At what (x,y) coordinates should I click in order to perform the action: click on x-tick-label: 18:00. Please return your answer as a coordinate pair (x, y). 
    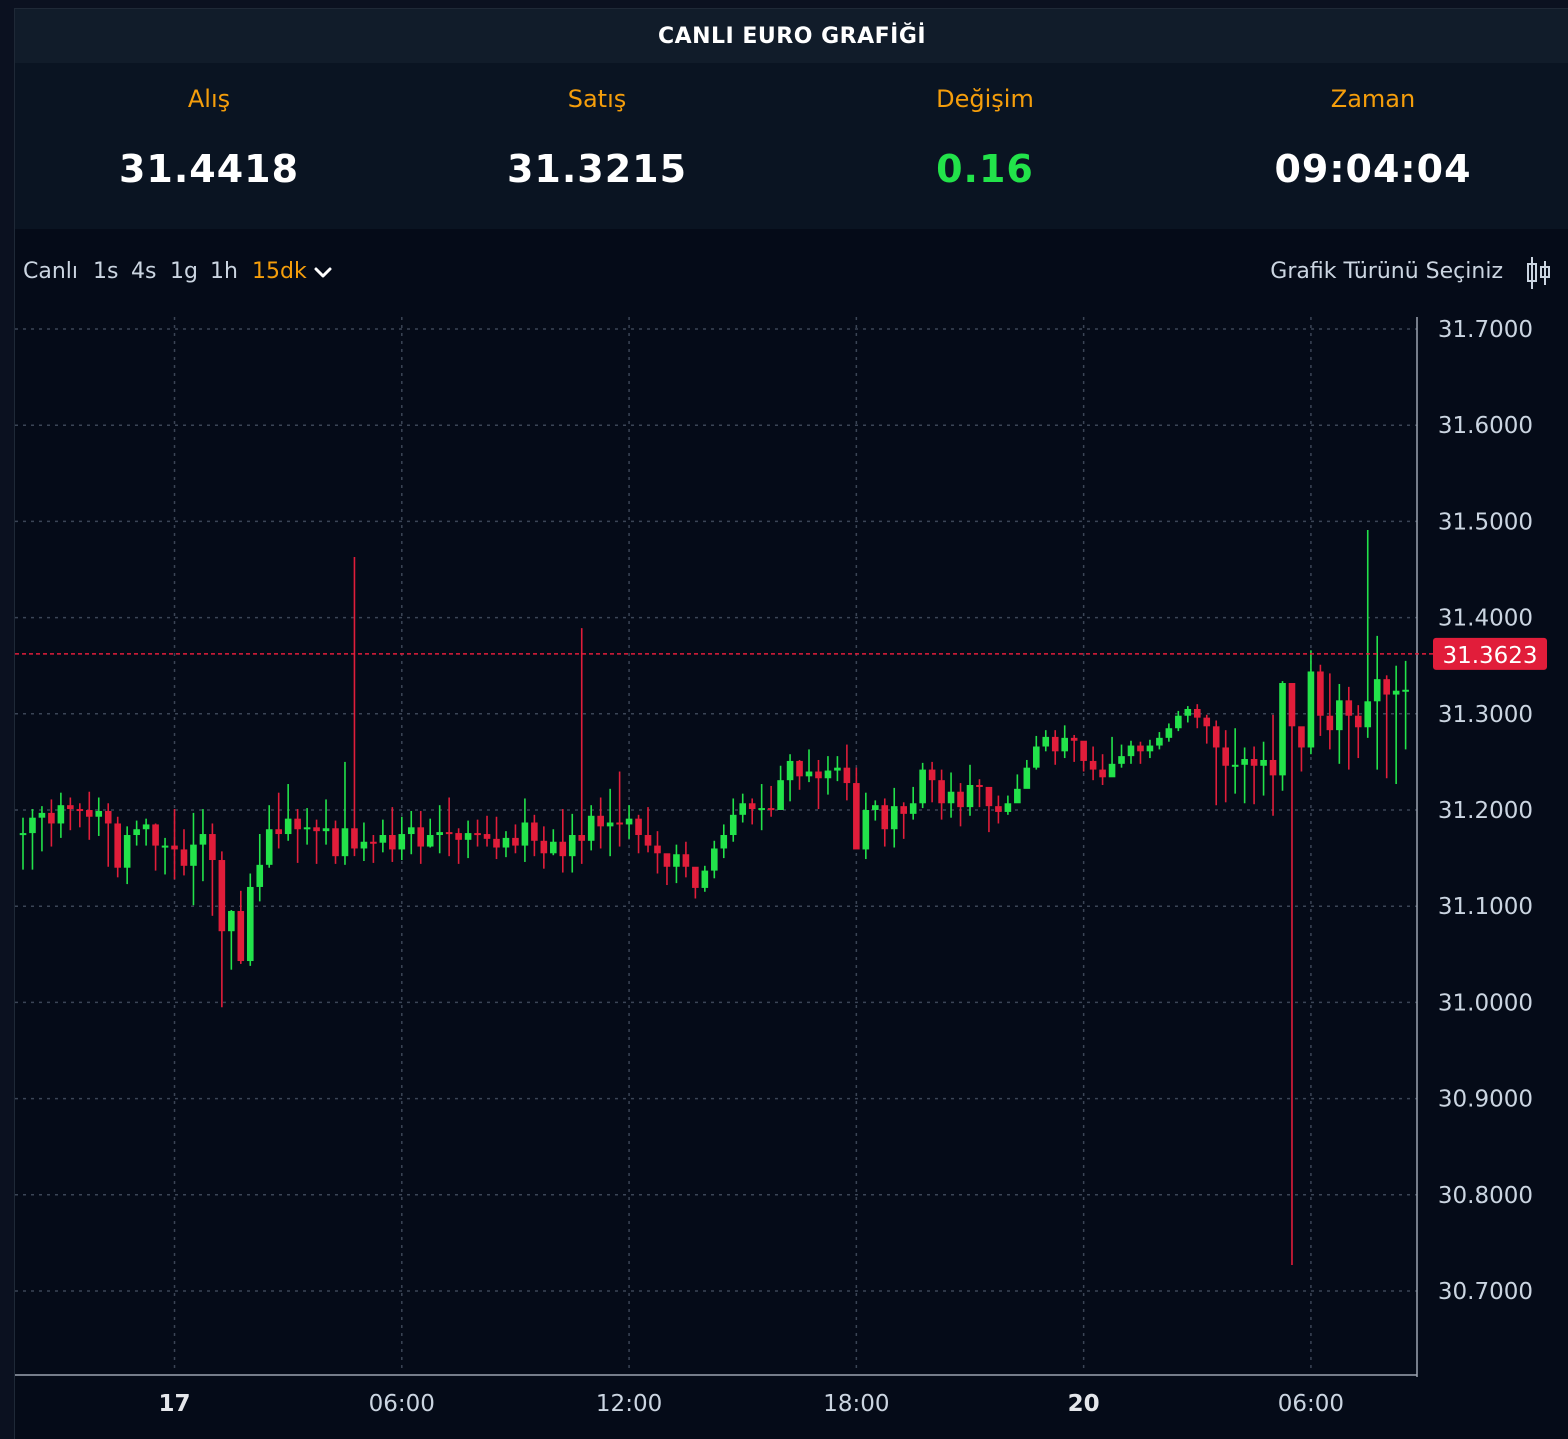
    Looking at the image, I should click on (856, 1404).